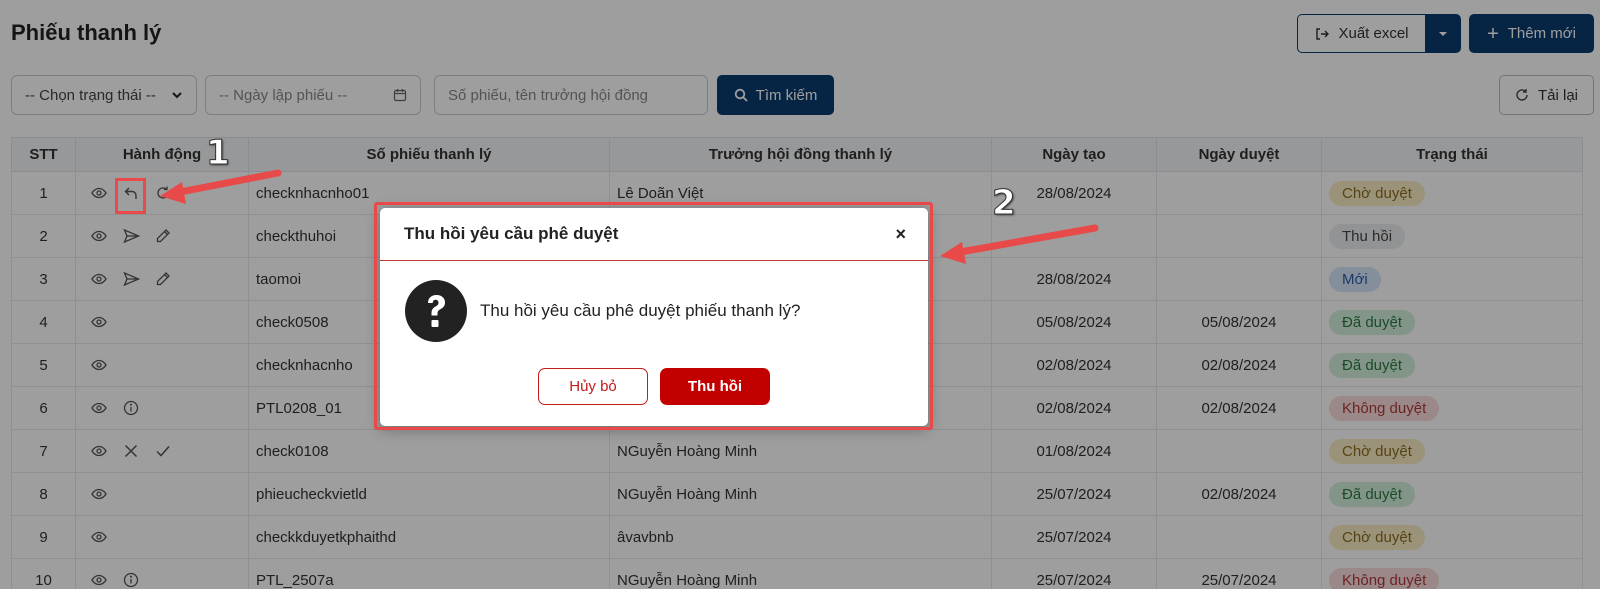  I want to click on modal-highlight-outline, so click(653, 316).